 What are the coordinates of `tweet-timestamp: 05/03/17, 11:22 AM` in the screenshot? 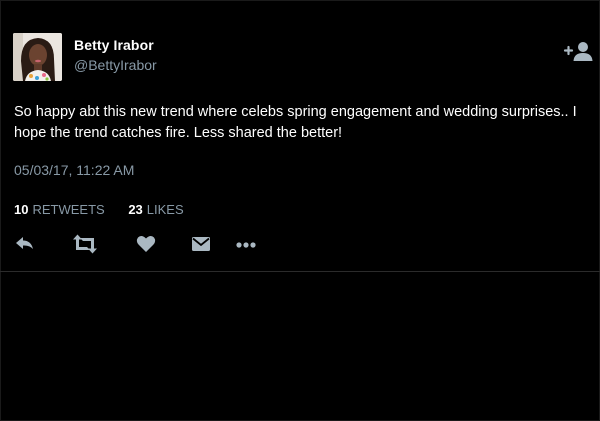 It's located at (74, 170).